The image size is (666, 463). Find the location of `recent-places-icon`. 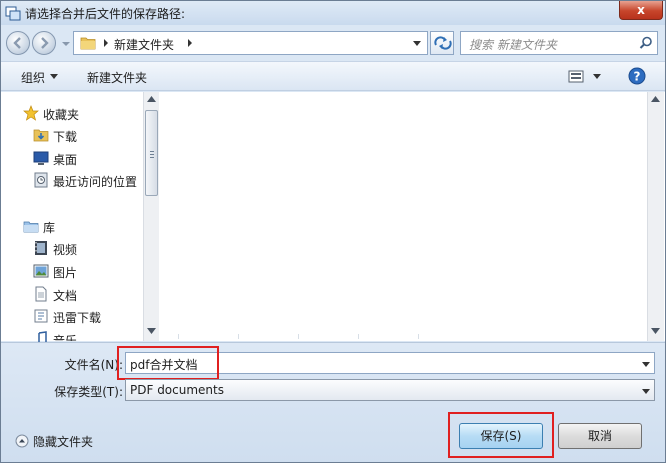

recent-places-icon is located at coordinates (41, 180).